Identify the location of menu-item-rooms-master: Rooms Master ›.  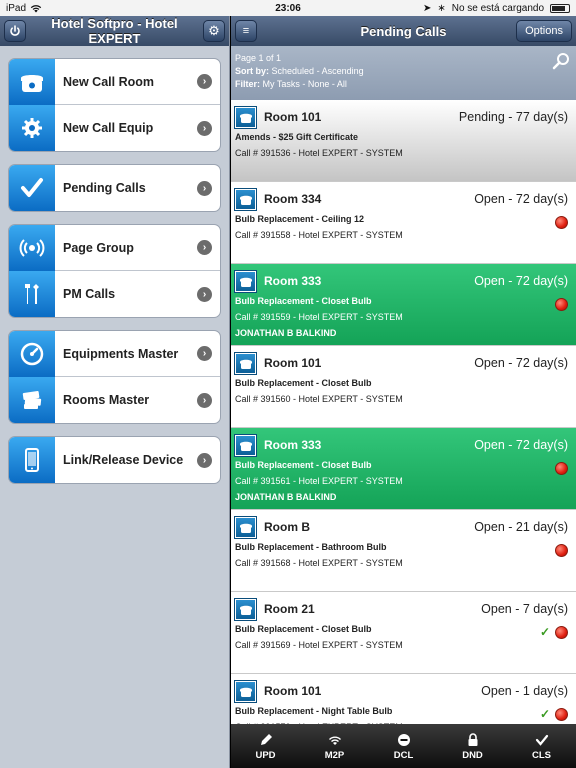
(114, 400).